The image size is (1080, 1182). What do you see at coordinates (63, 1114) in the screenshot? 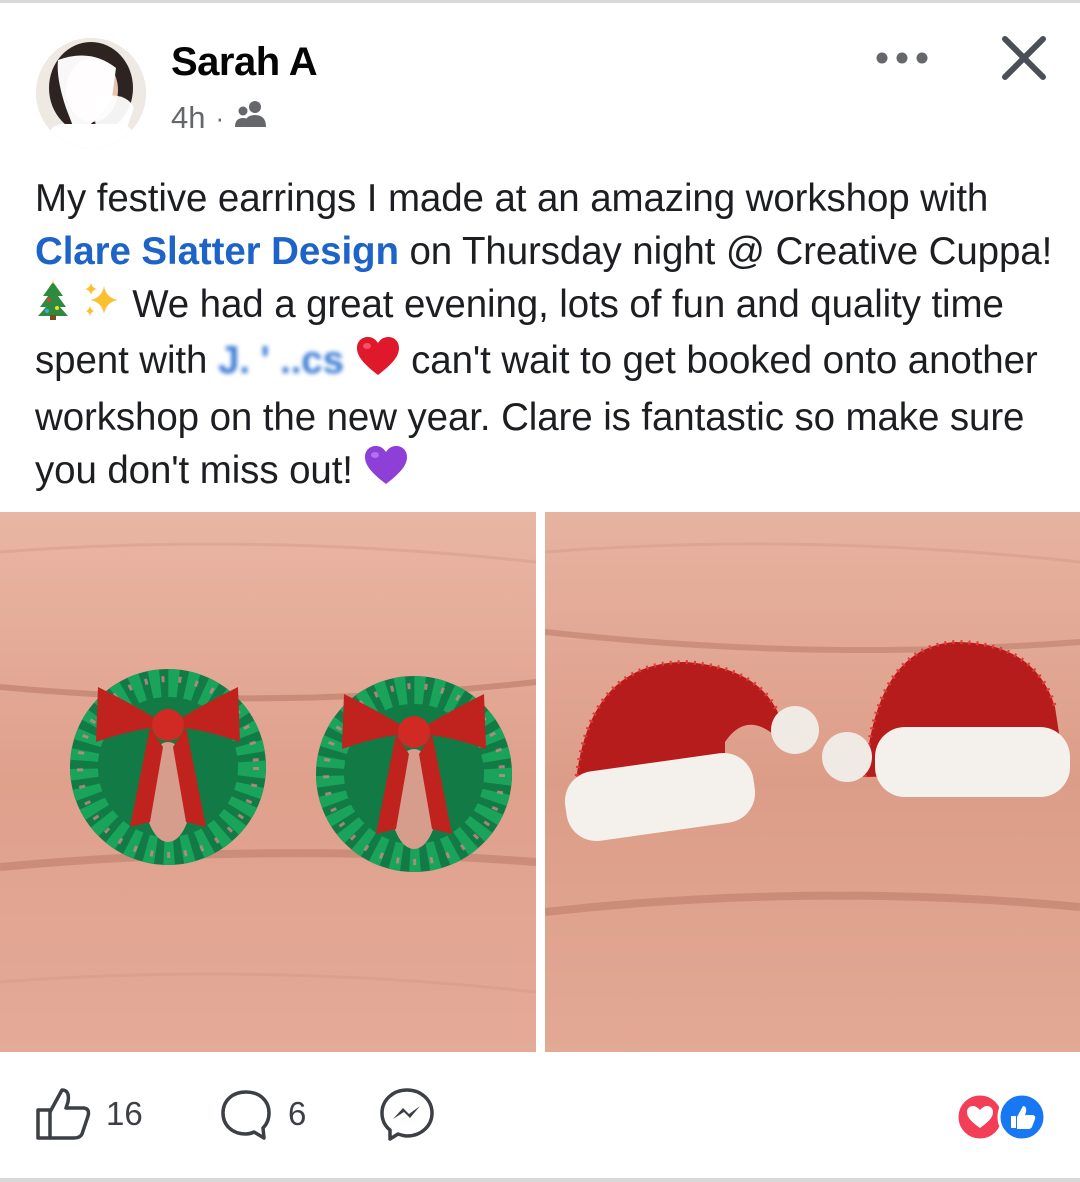
I see `thumbs-up-icon` at bounding box center [63, 1114].